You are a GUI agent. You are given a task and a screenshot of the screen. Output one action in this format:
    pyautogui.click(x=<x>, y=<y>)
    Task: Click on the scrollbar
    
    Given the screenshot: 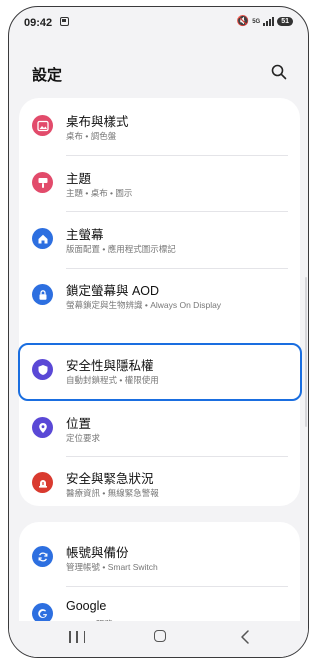 What is the action you would take?
    pyautogui.click(x=306, y=352)
    